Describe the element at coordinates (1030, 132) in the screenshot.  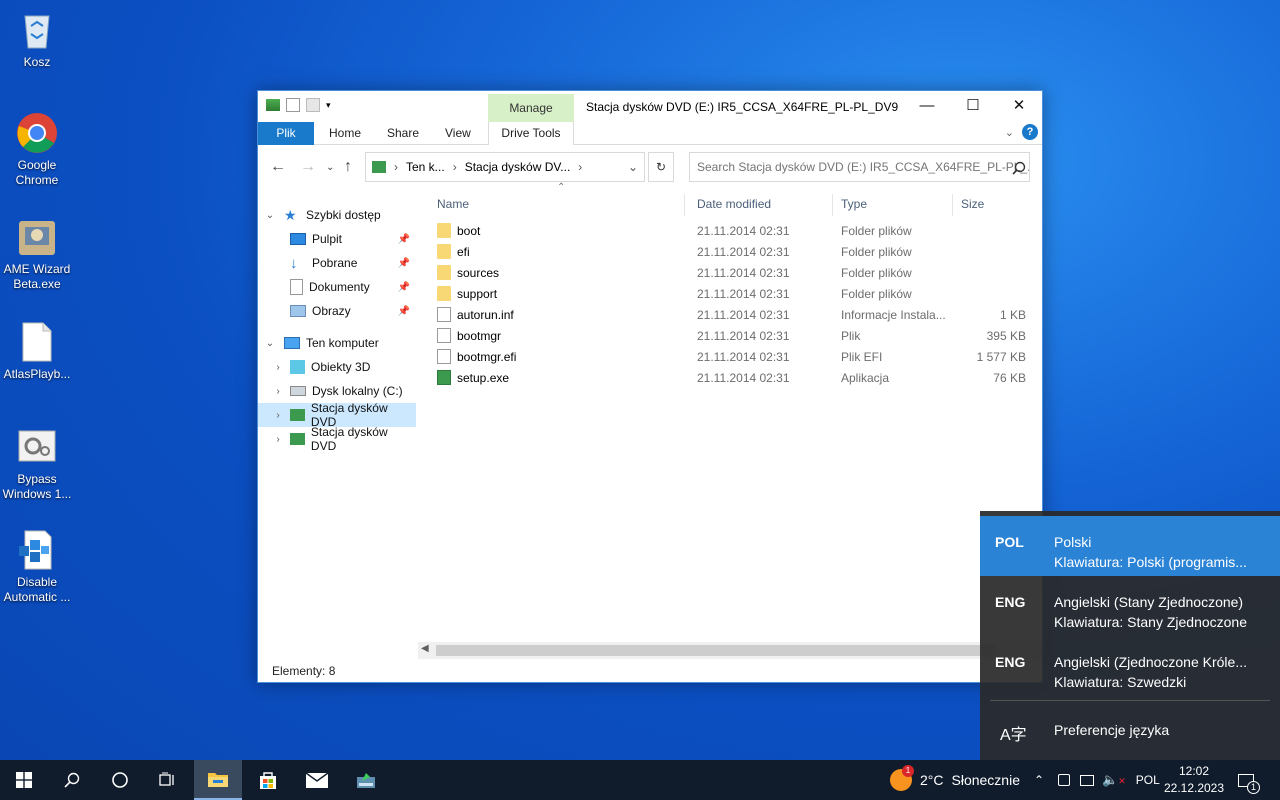
I see `help-button: ?` at that location.